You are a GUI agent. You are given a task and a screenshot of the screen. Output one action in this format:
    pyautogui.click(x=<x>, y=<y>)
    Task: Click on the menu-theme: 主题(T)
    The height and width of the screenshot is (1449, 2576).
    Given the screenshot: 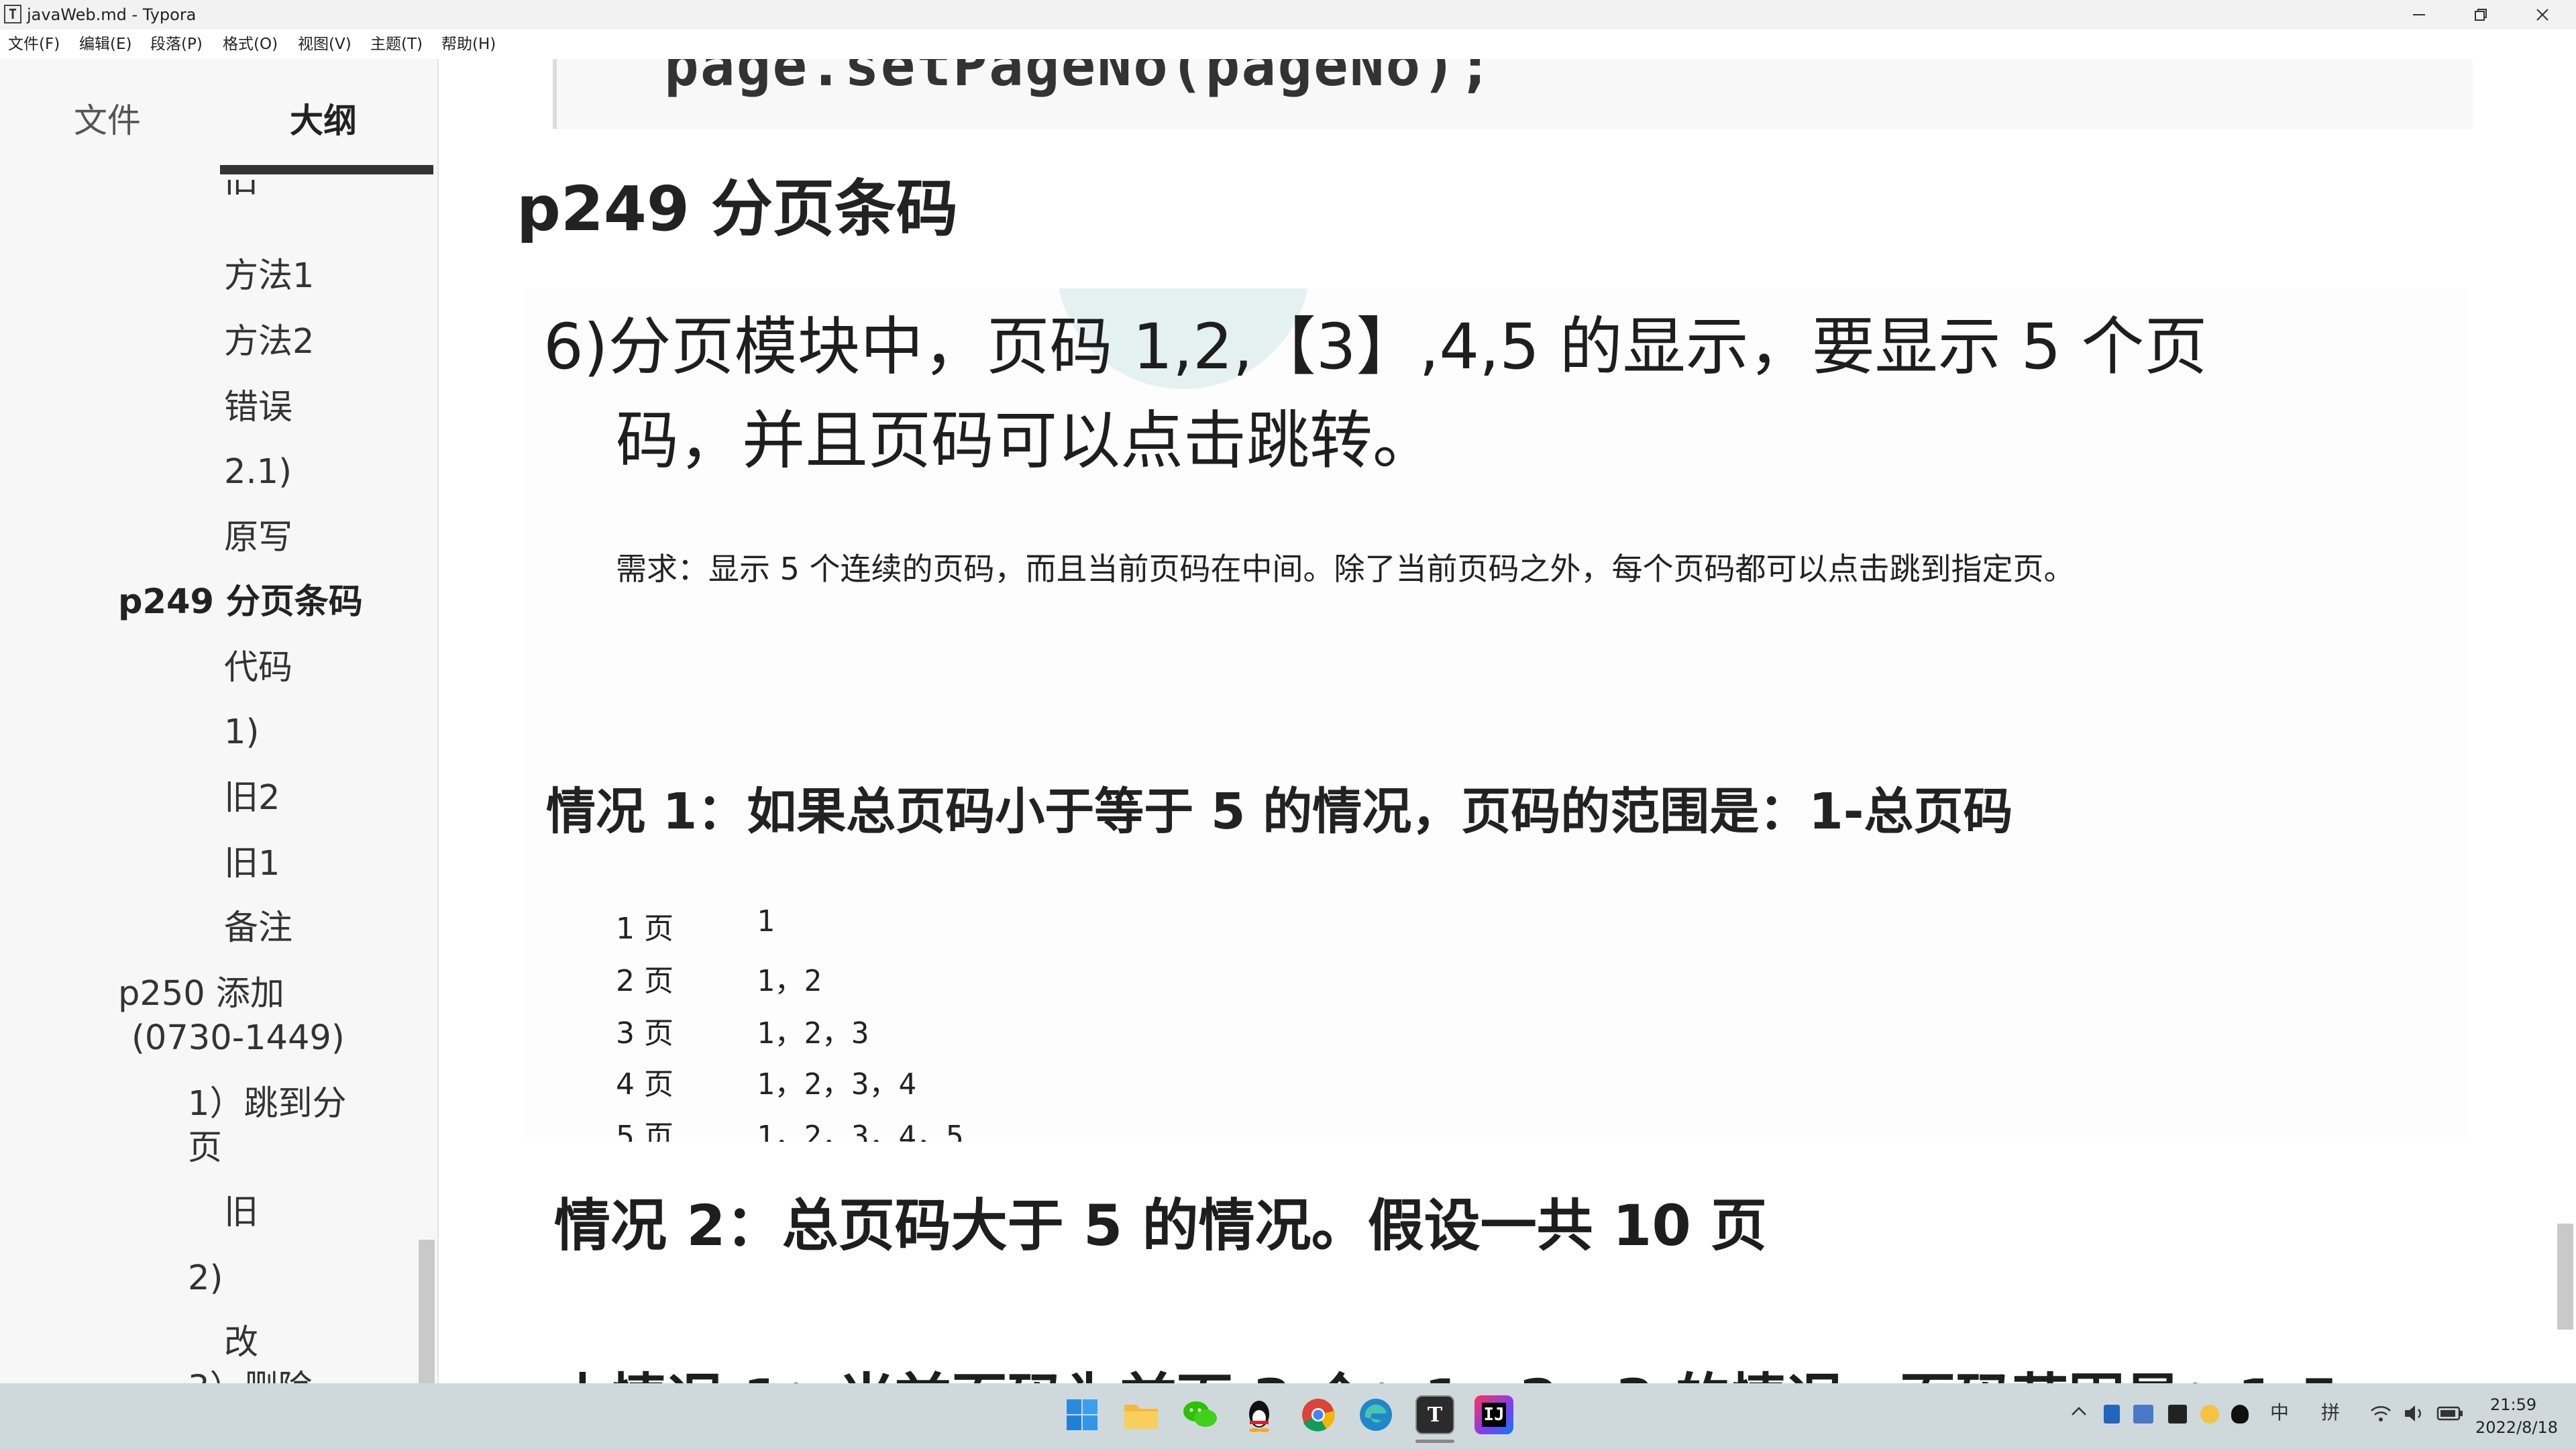 What is the action you would take?
    pyautogui.click(x=396, y=44)
    